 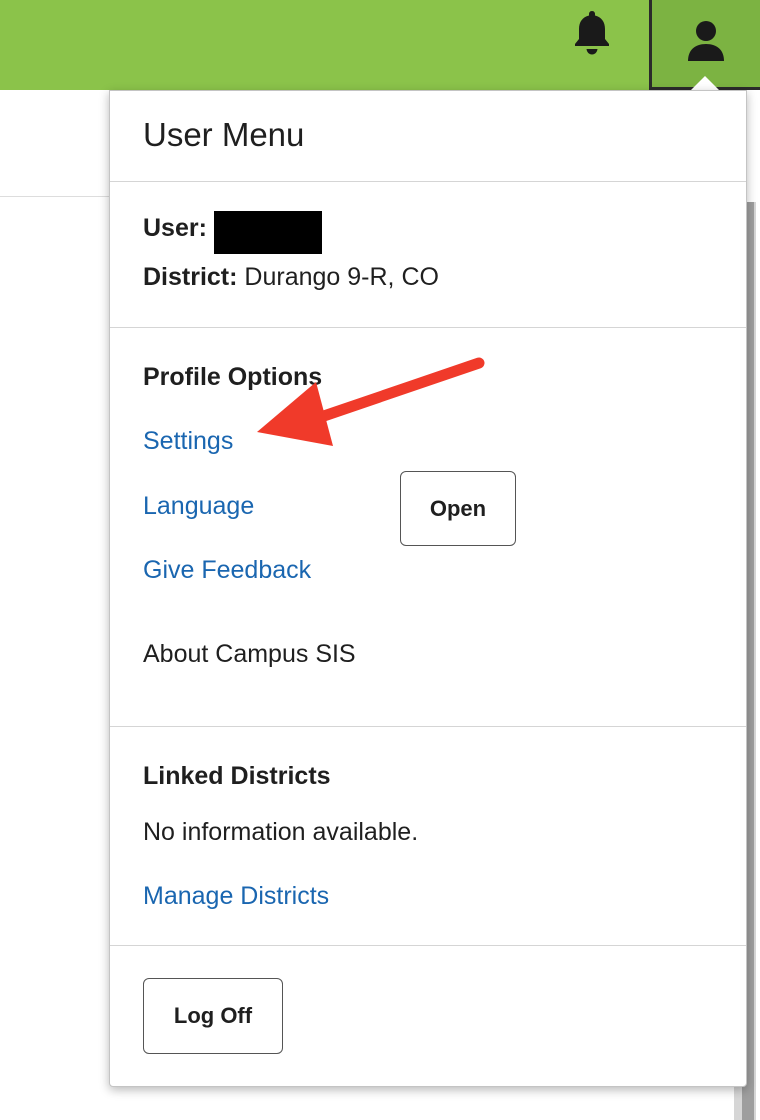 I want to click on notifications-button, so click(x=592, y=34).